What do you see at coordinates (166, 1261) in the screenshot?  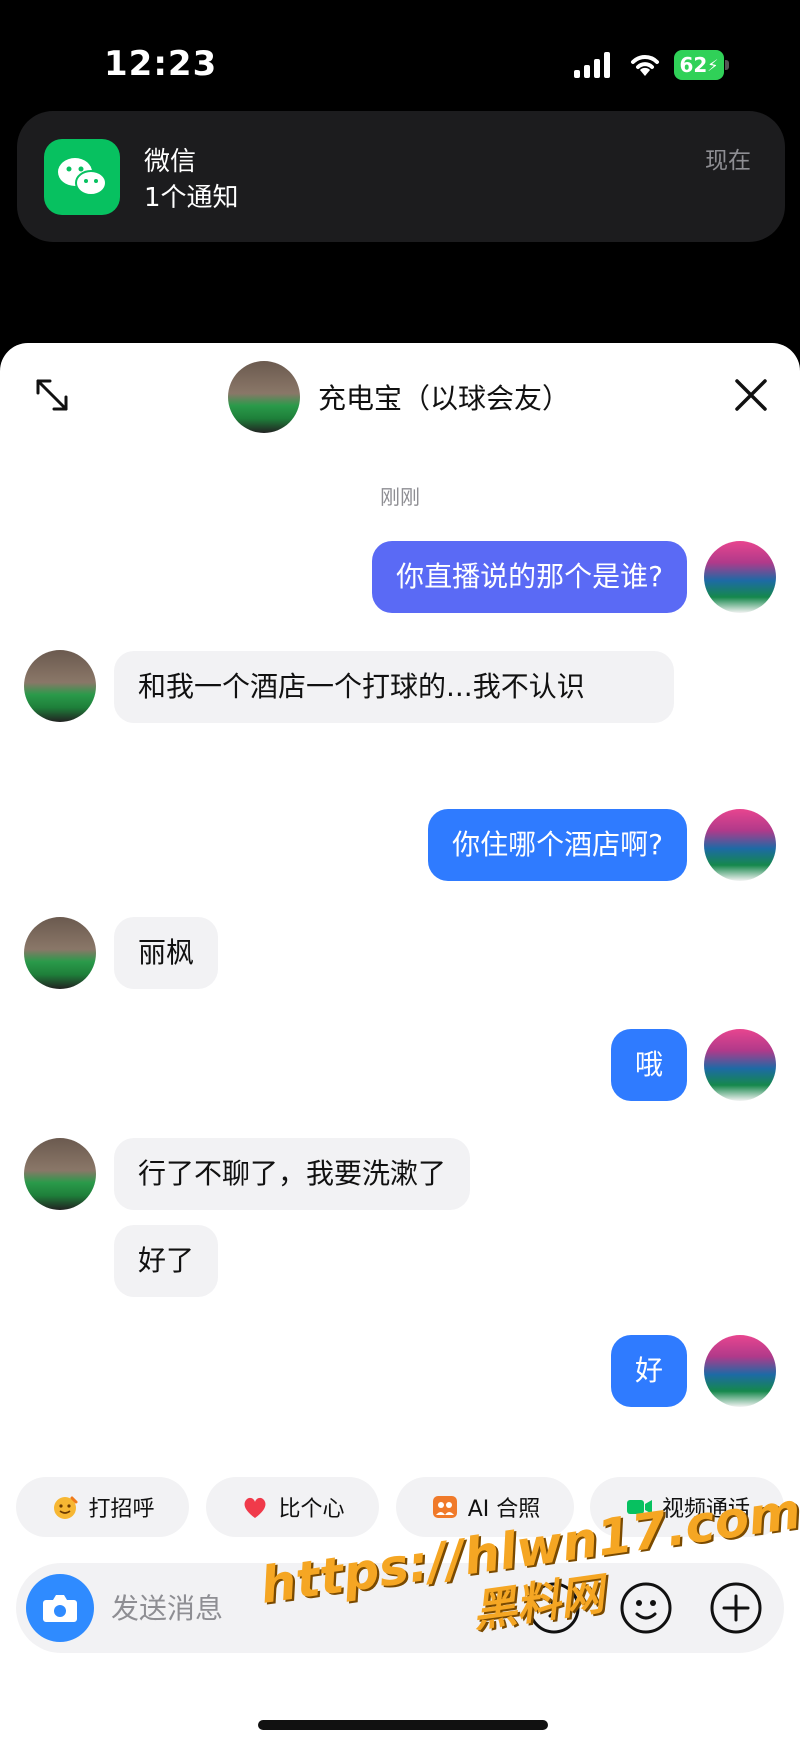 I see `message-bubble-received: 好了` at bounding box center [166, 1261].